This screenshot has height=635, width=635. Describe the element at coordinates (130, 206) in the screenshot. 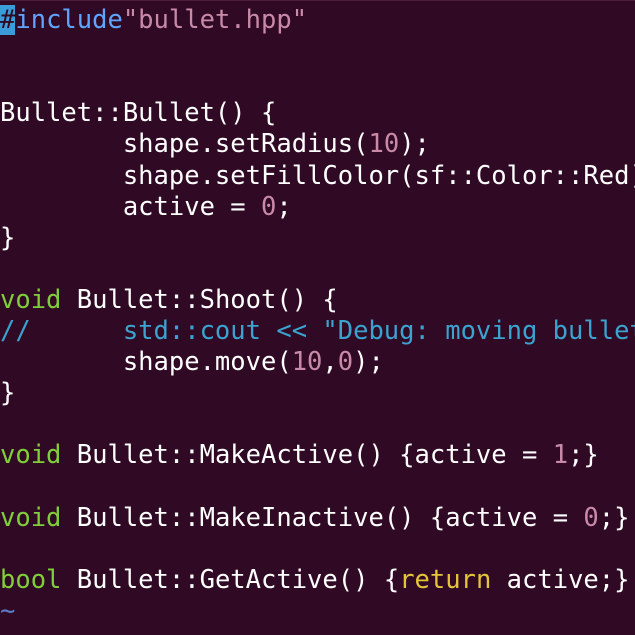

I see `code-token: active =` at that location.